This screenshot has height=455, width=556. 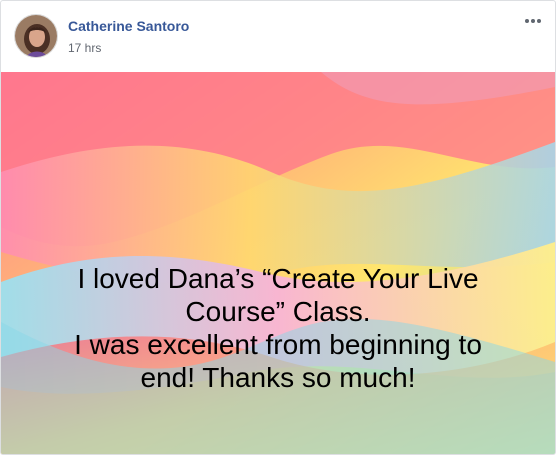 I want to click on post-timestamp: 17 hrs, so click(x=84, y=48).